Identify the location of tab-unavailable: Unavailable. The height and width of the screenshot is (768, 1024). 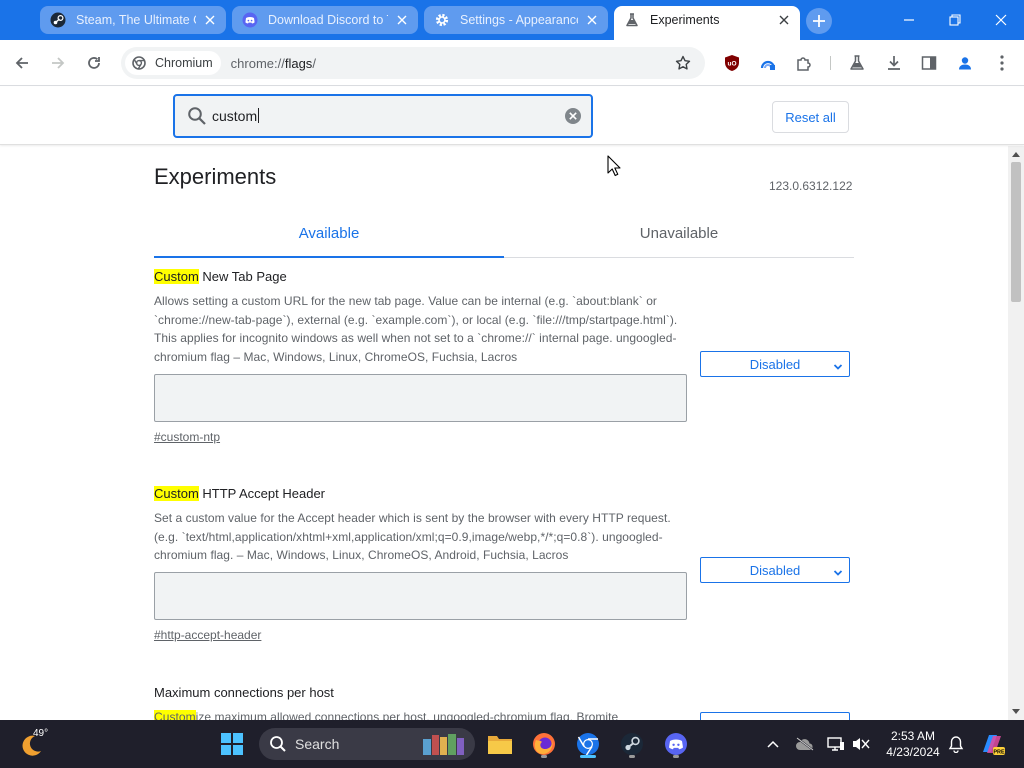
(679, 233).